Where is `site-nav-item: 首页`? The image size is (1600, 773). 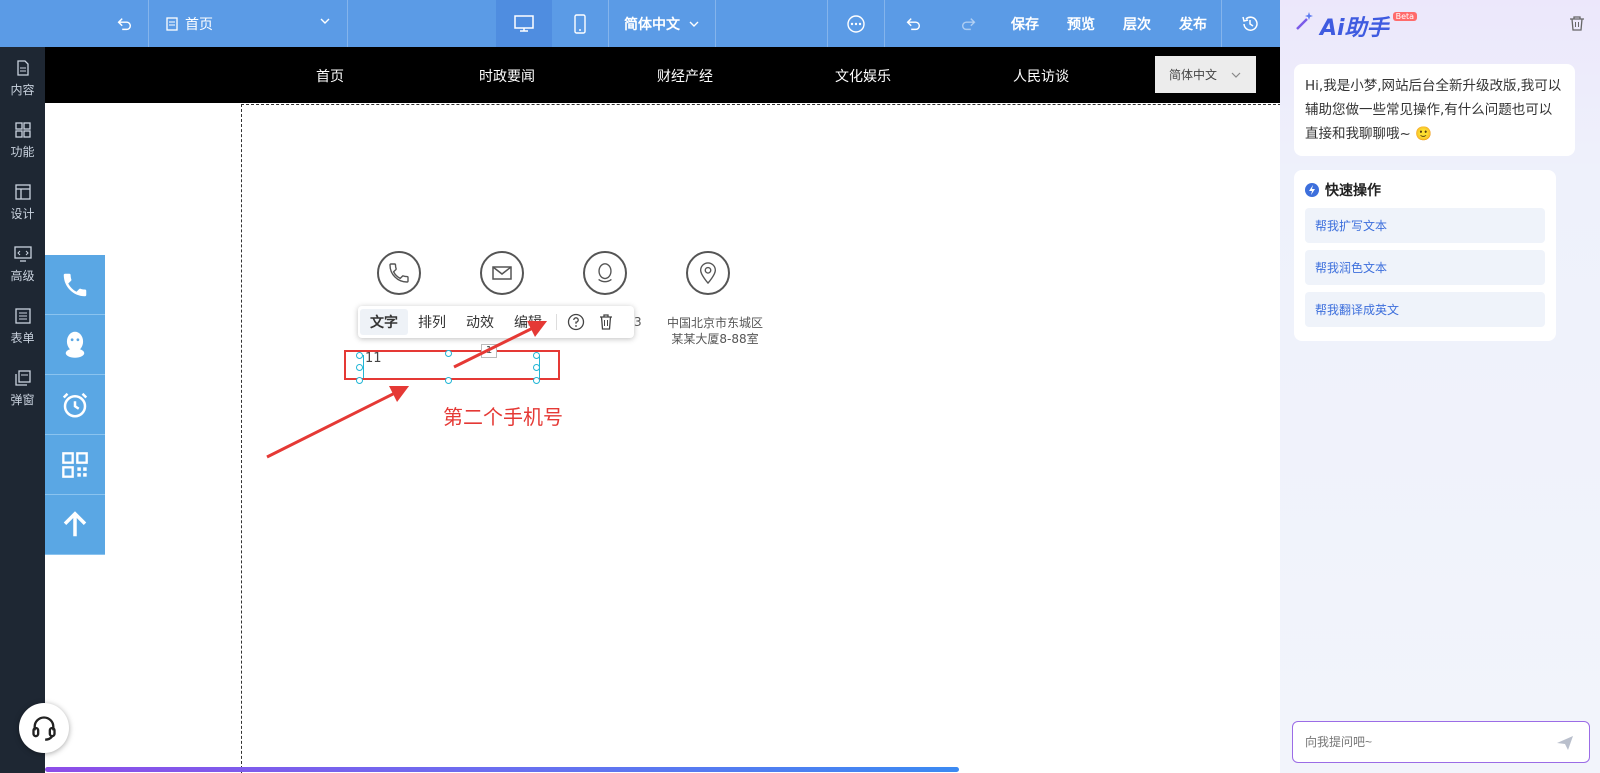 site-nav-item: 首页 is located at coordinates (330, 76).